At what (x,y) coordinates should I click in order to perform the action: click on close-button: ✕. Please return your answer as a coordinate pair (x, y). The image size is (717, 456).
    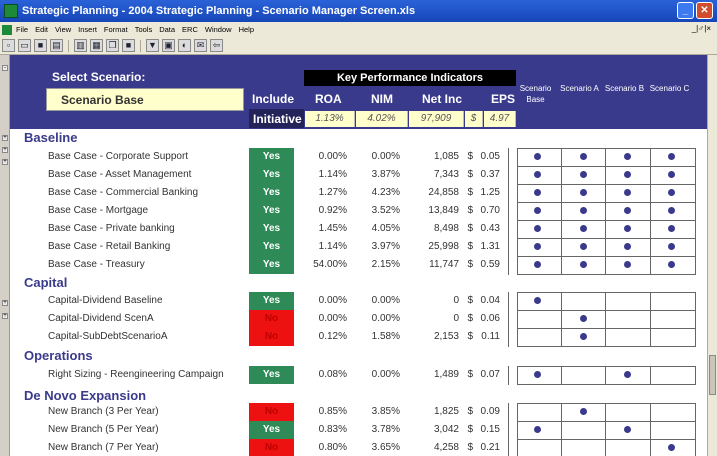
    Looking at the image, I should click on (704, 10).